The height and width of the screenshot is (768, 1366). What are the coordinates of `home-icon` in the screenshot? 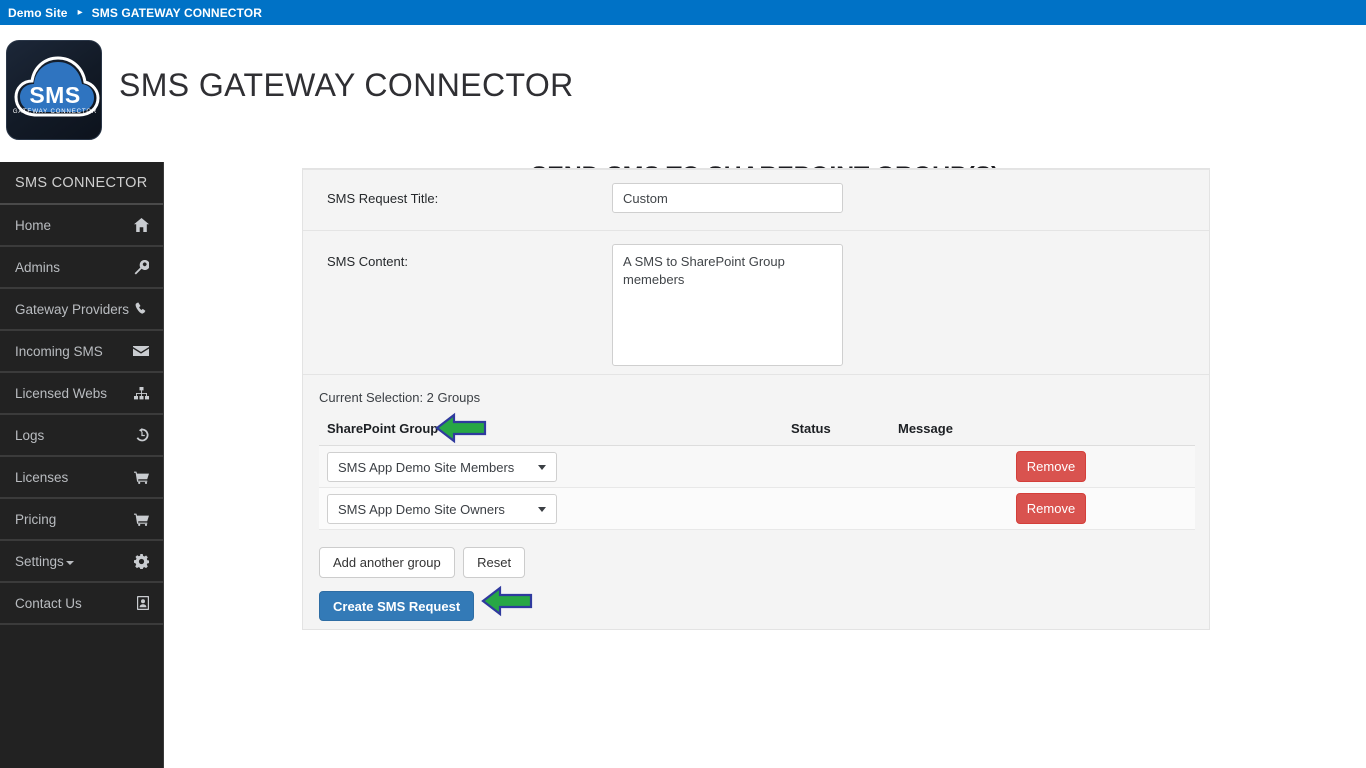 It's located at (140, 225).